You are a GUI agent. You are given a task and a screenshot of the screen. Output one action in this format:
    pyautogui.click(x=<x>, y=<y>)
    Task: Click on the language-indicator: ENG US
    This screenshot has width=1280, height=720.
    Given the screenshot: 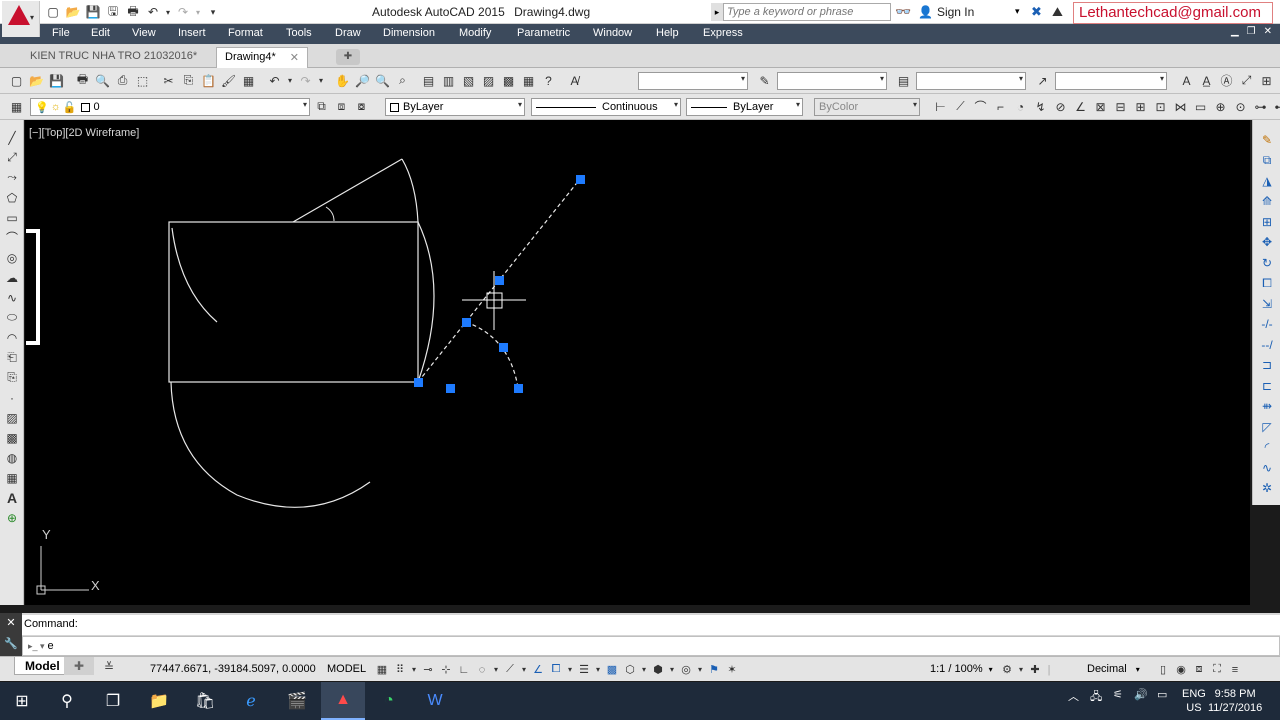 What is the action you would take?
    pyautogui.click(x=1194, y=701)
    